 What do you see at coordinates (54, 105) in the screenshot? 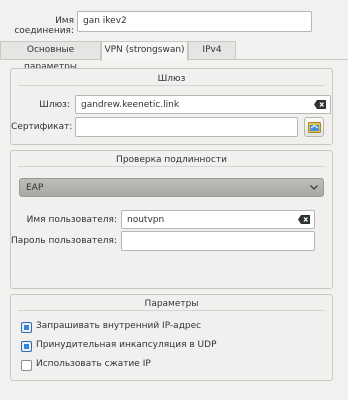
I see `gateway-label: Шлюз:` at bounding box center [54, 105].